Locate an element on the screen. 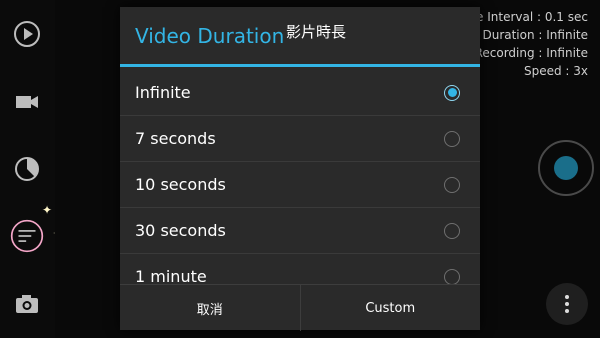 The width and height of the screenshot is (600, 338). video-camera-icon is located at coordinates (27, 102).